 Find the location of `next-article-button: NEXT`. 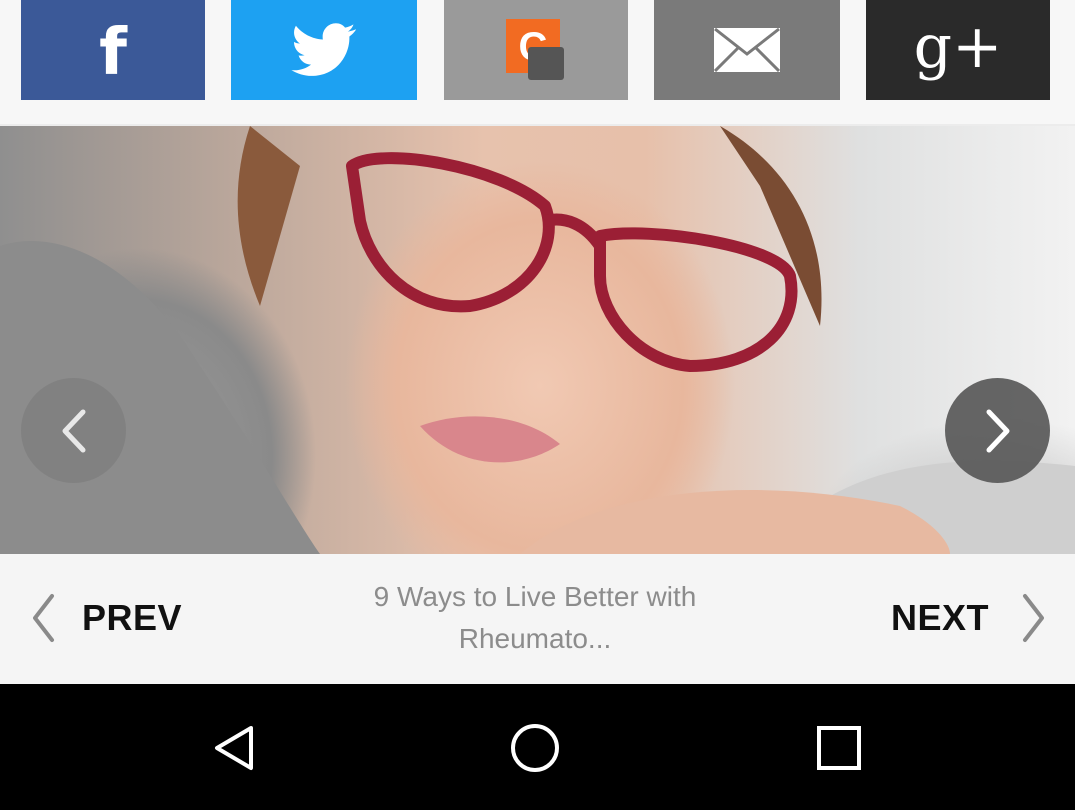

next-article-button: NEXT is located at coordinates (969, 618).